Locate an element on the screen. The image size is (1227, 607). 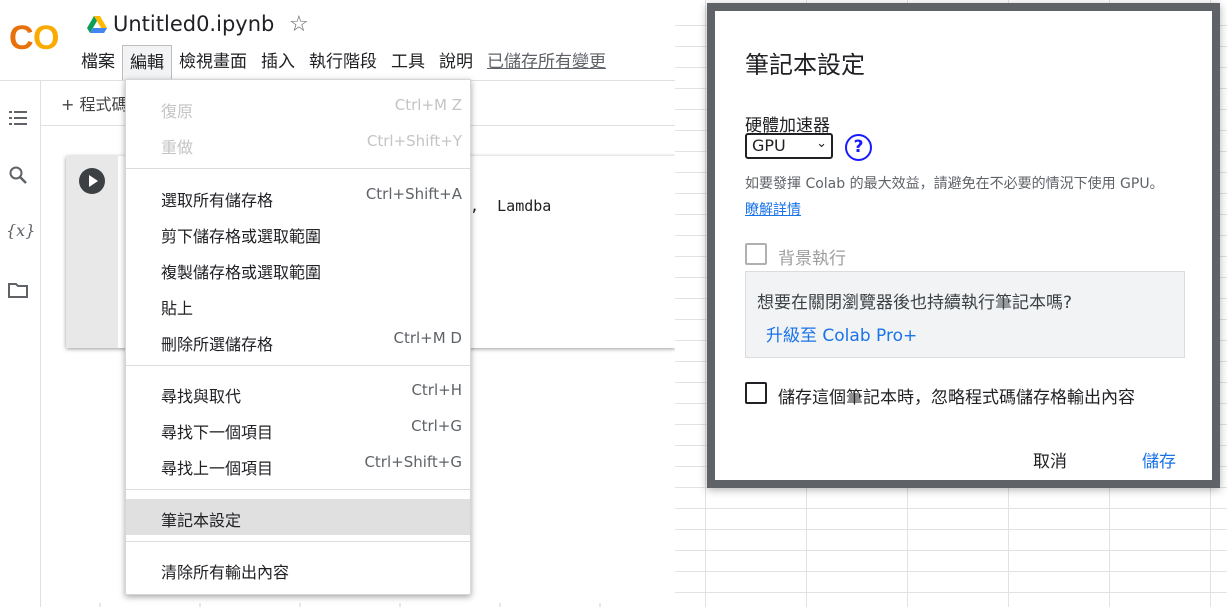
menu-item-select-all: 選取所有儲存格 Ctrl+Shift+A is located at coordinates (298, 197).